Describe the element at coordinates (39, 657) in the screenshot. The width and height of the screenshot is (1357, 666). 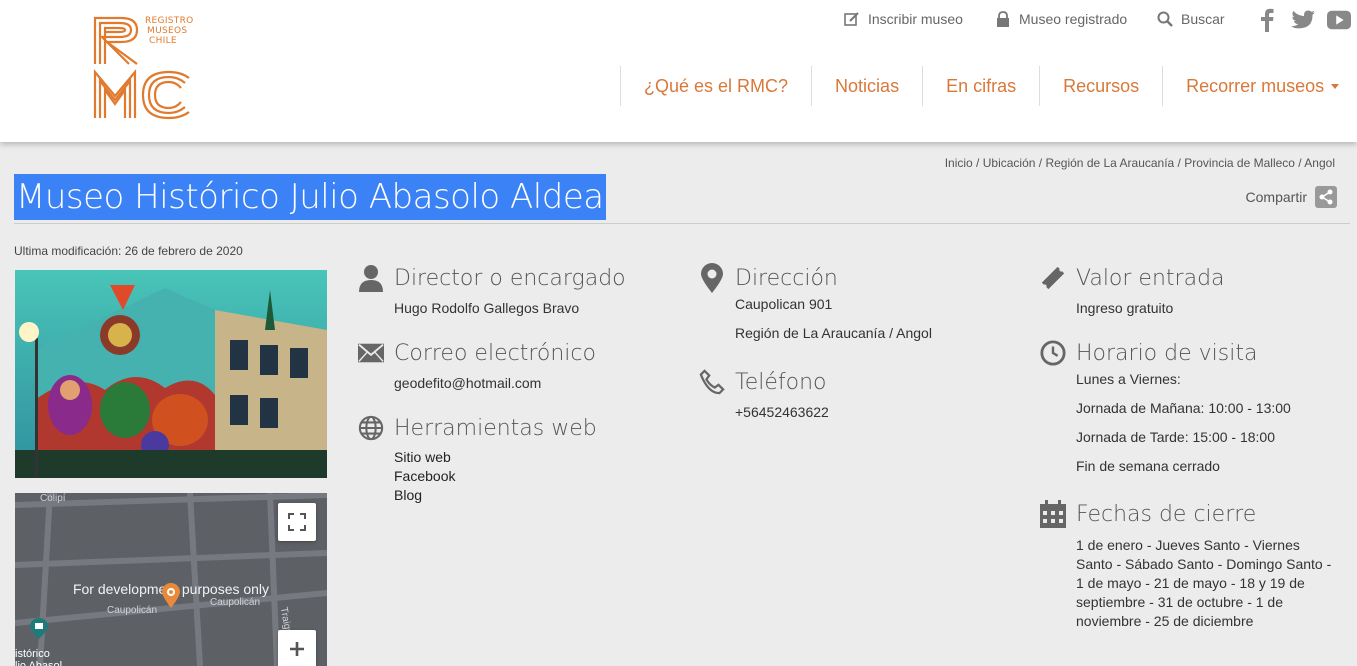
I see `map-place-label: istórico lio Abasol` at that location.